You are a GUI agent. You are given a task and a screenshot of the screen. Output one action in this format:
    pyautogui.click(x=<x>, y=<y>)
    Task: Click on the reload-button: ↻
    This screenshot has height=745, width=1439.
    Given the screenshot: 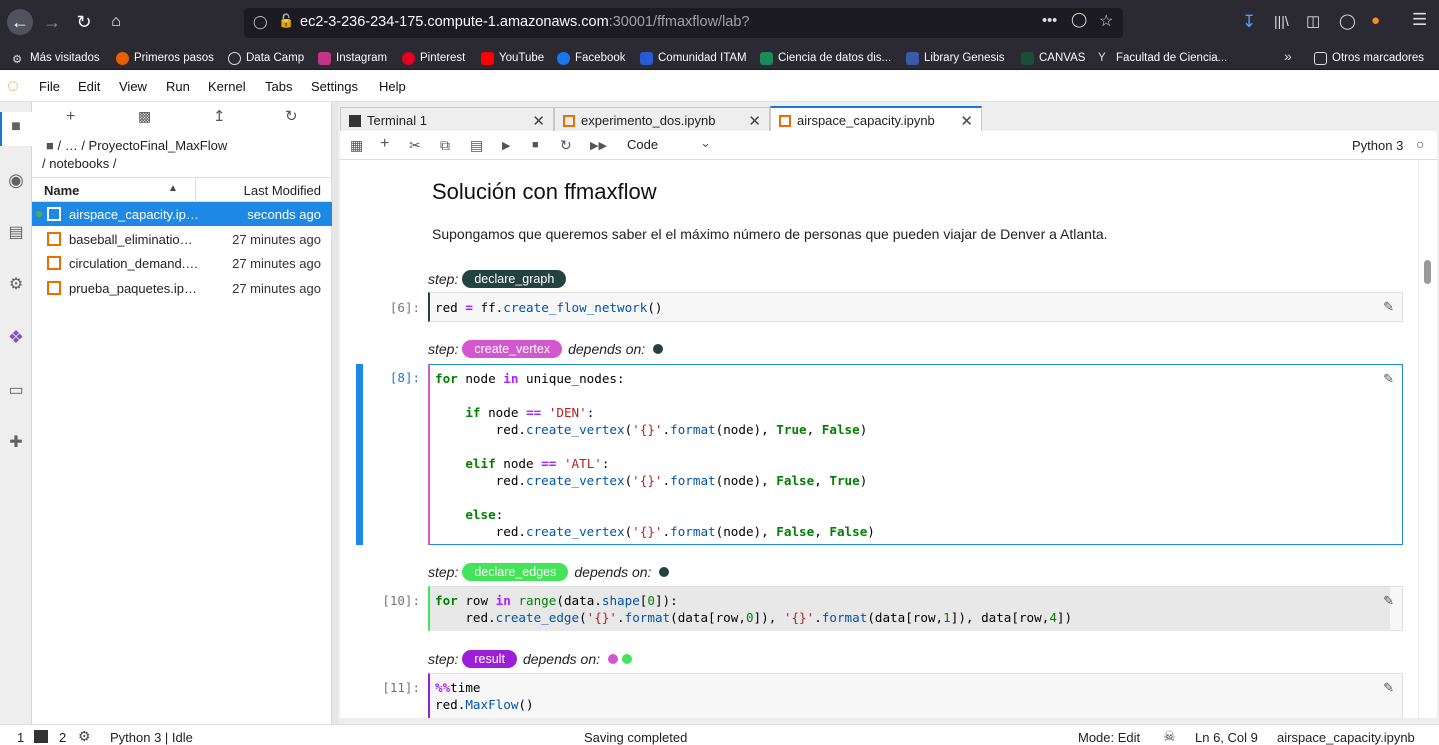 What is the action you would take?
    pyautogui.click(x=84, y=22)
    